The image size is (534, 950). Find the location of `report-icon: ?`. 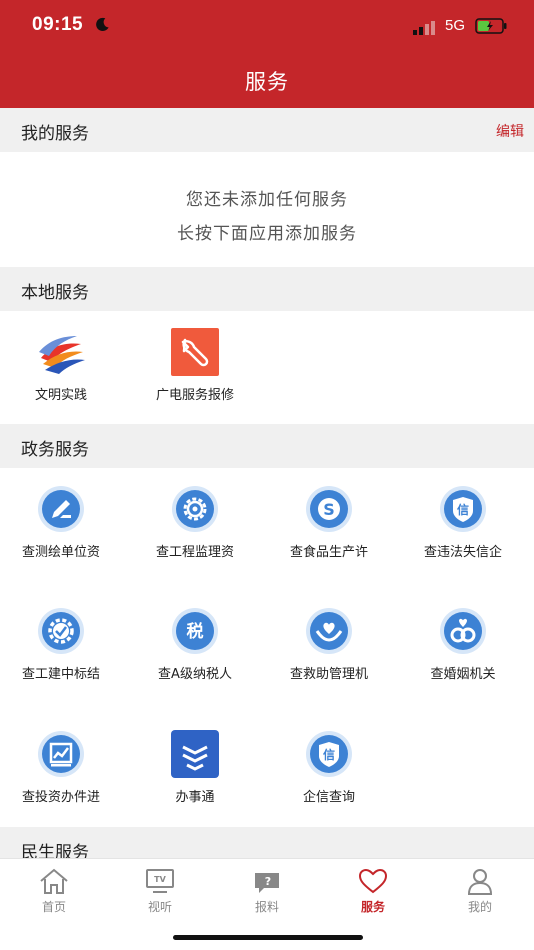

report-icon: ? is located at coordinates (267, 883).